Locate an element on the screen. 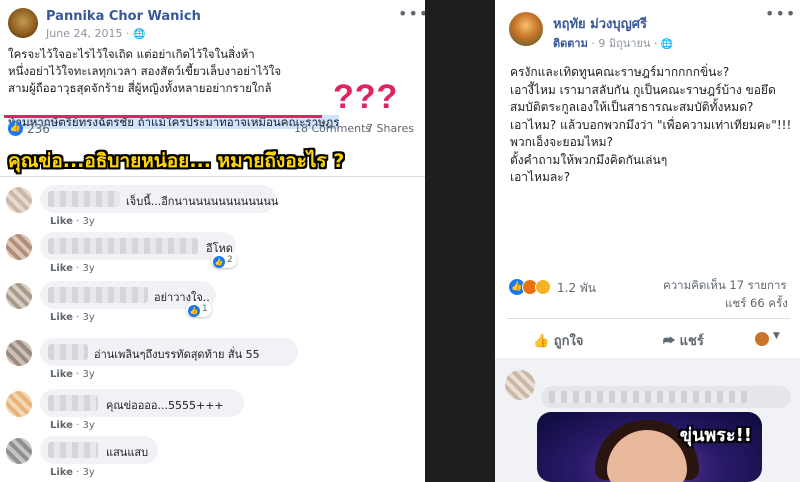 The image size is (800, 482). reaction-count: 236 is located at coordinates (38, 129).